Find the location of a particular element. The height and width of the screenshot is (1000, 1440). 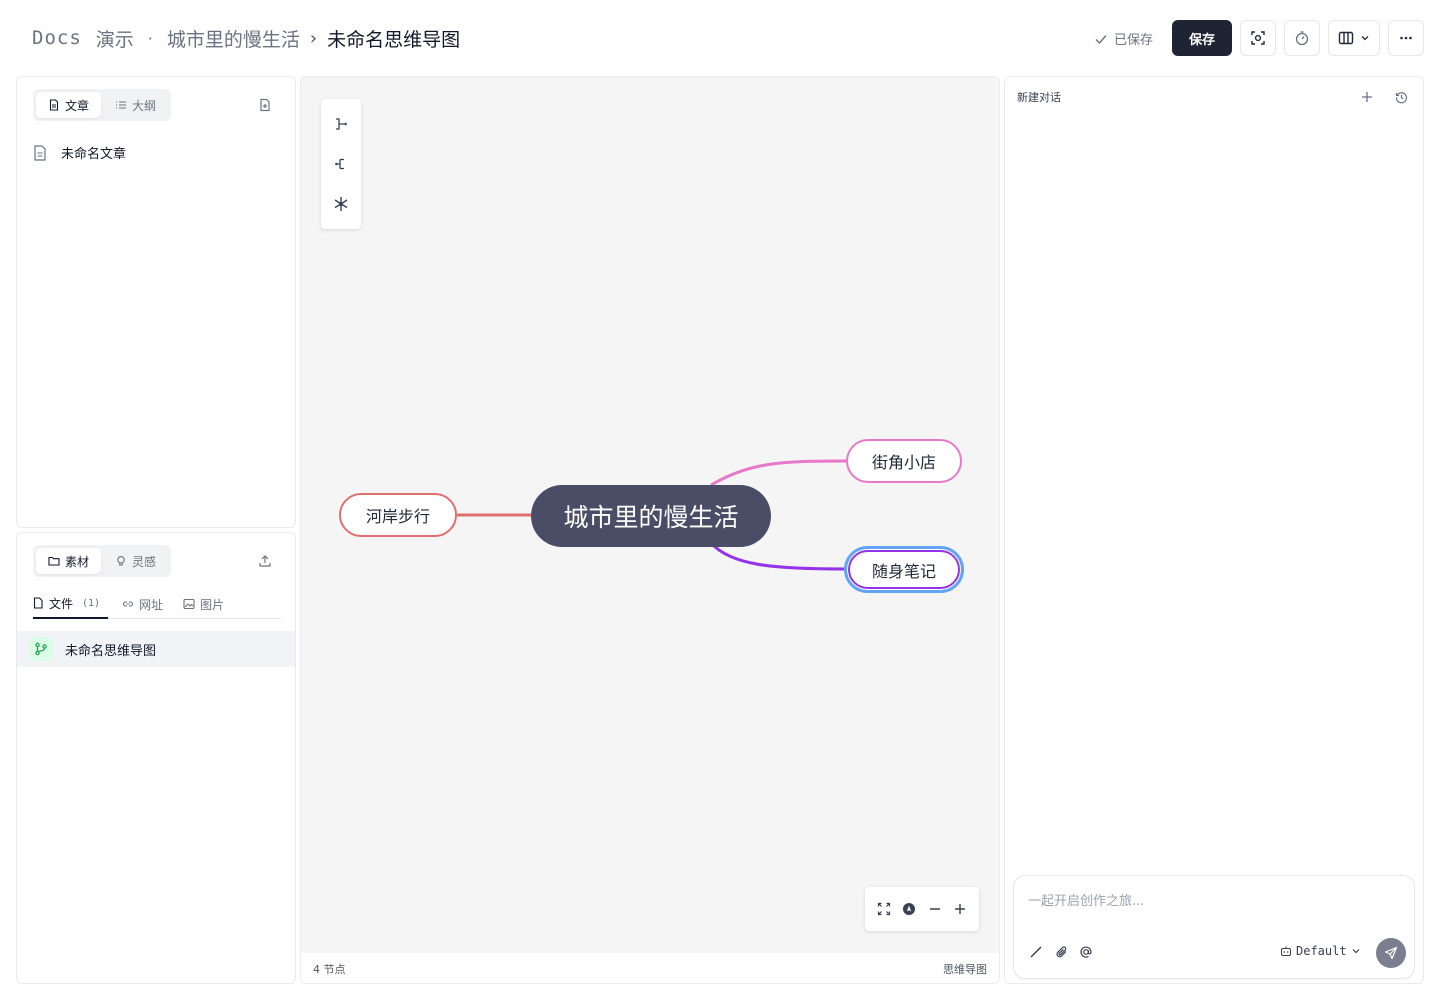

mention-button is located at coordinates (1086, 952).